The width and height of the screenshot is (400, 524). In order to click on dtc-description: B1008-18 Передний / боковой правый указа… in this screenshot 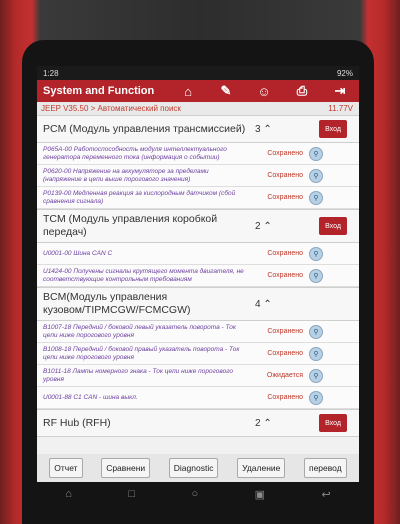, I will do `click(141, 353)`.